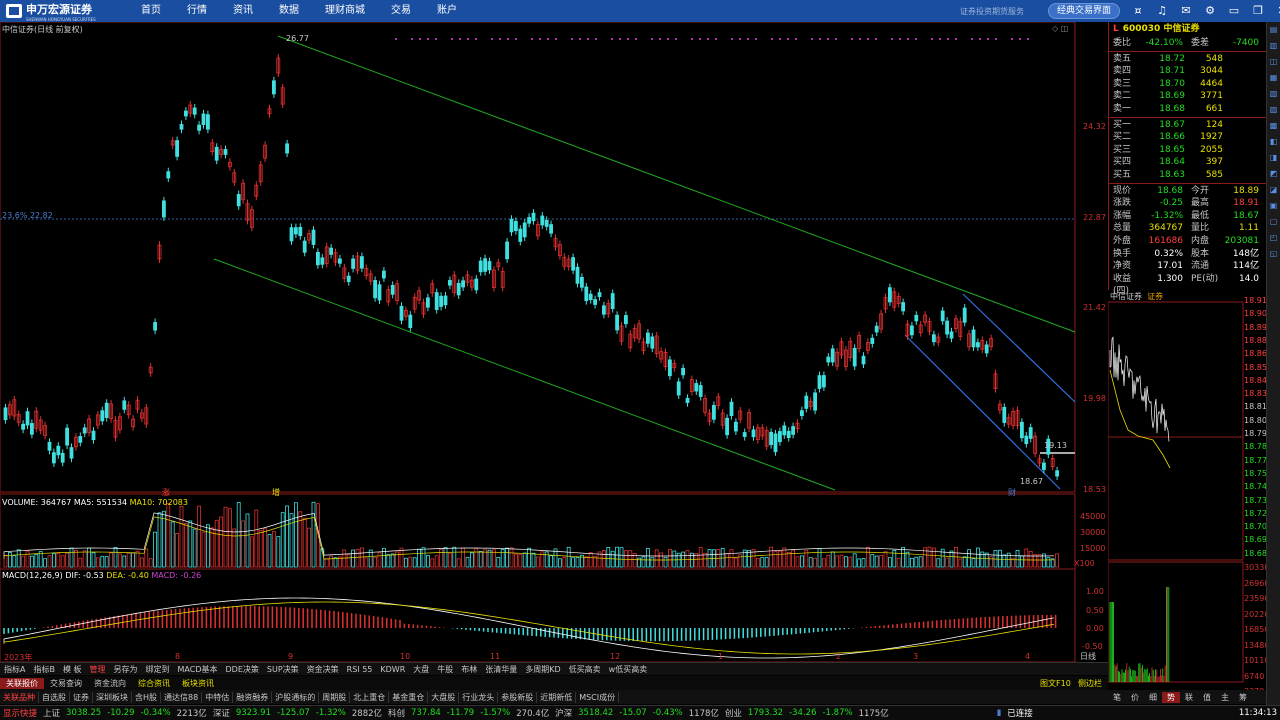  Describe the element at coordinates (1088, 656) in the screenshot. I see `period-label: 日线` at that location.